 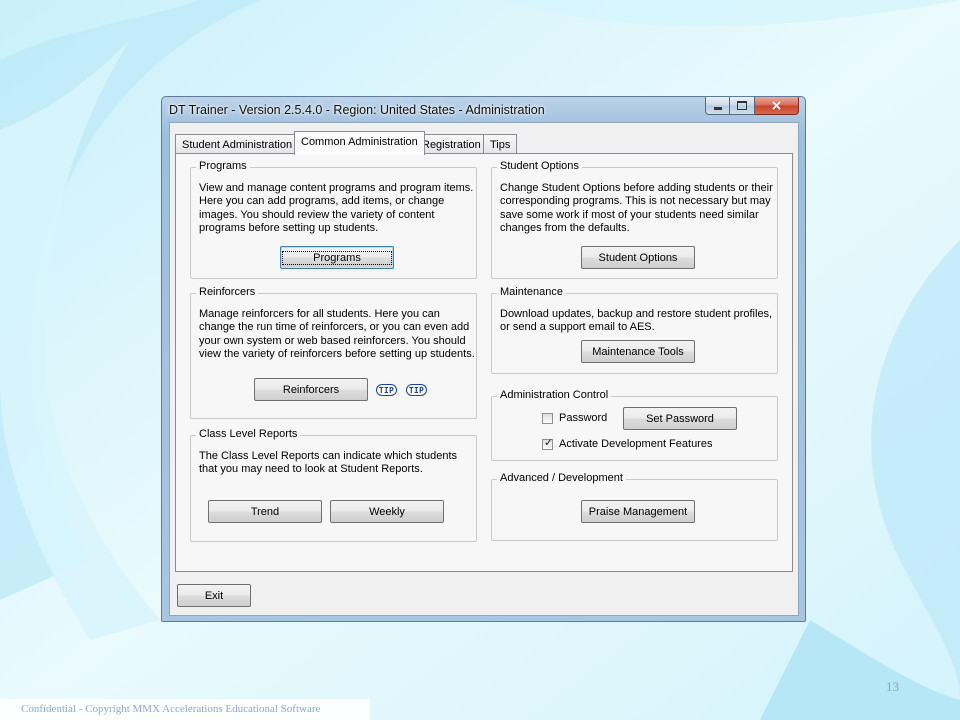 I want to click on maintenance-tools-button: Maintenance Tools, so click(x=638, y=351).